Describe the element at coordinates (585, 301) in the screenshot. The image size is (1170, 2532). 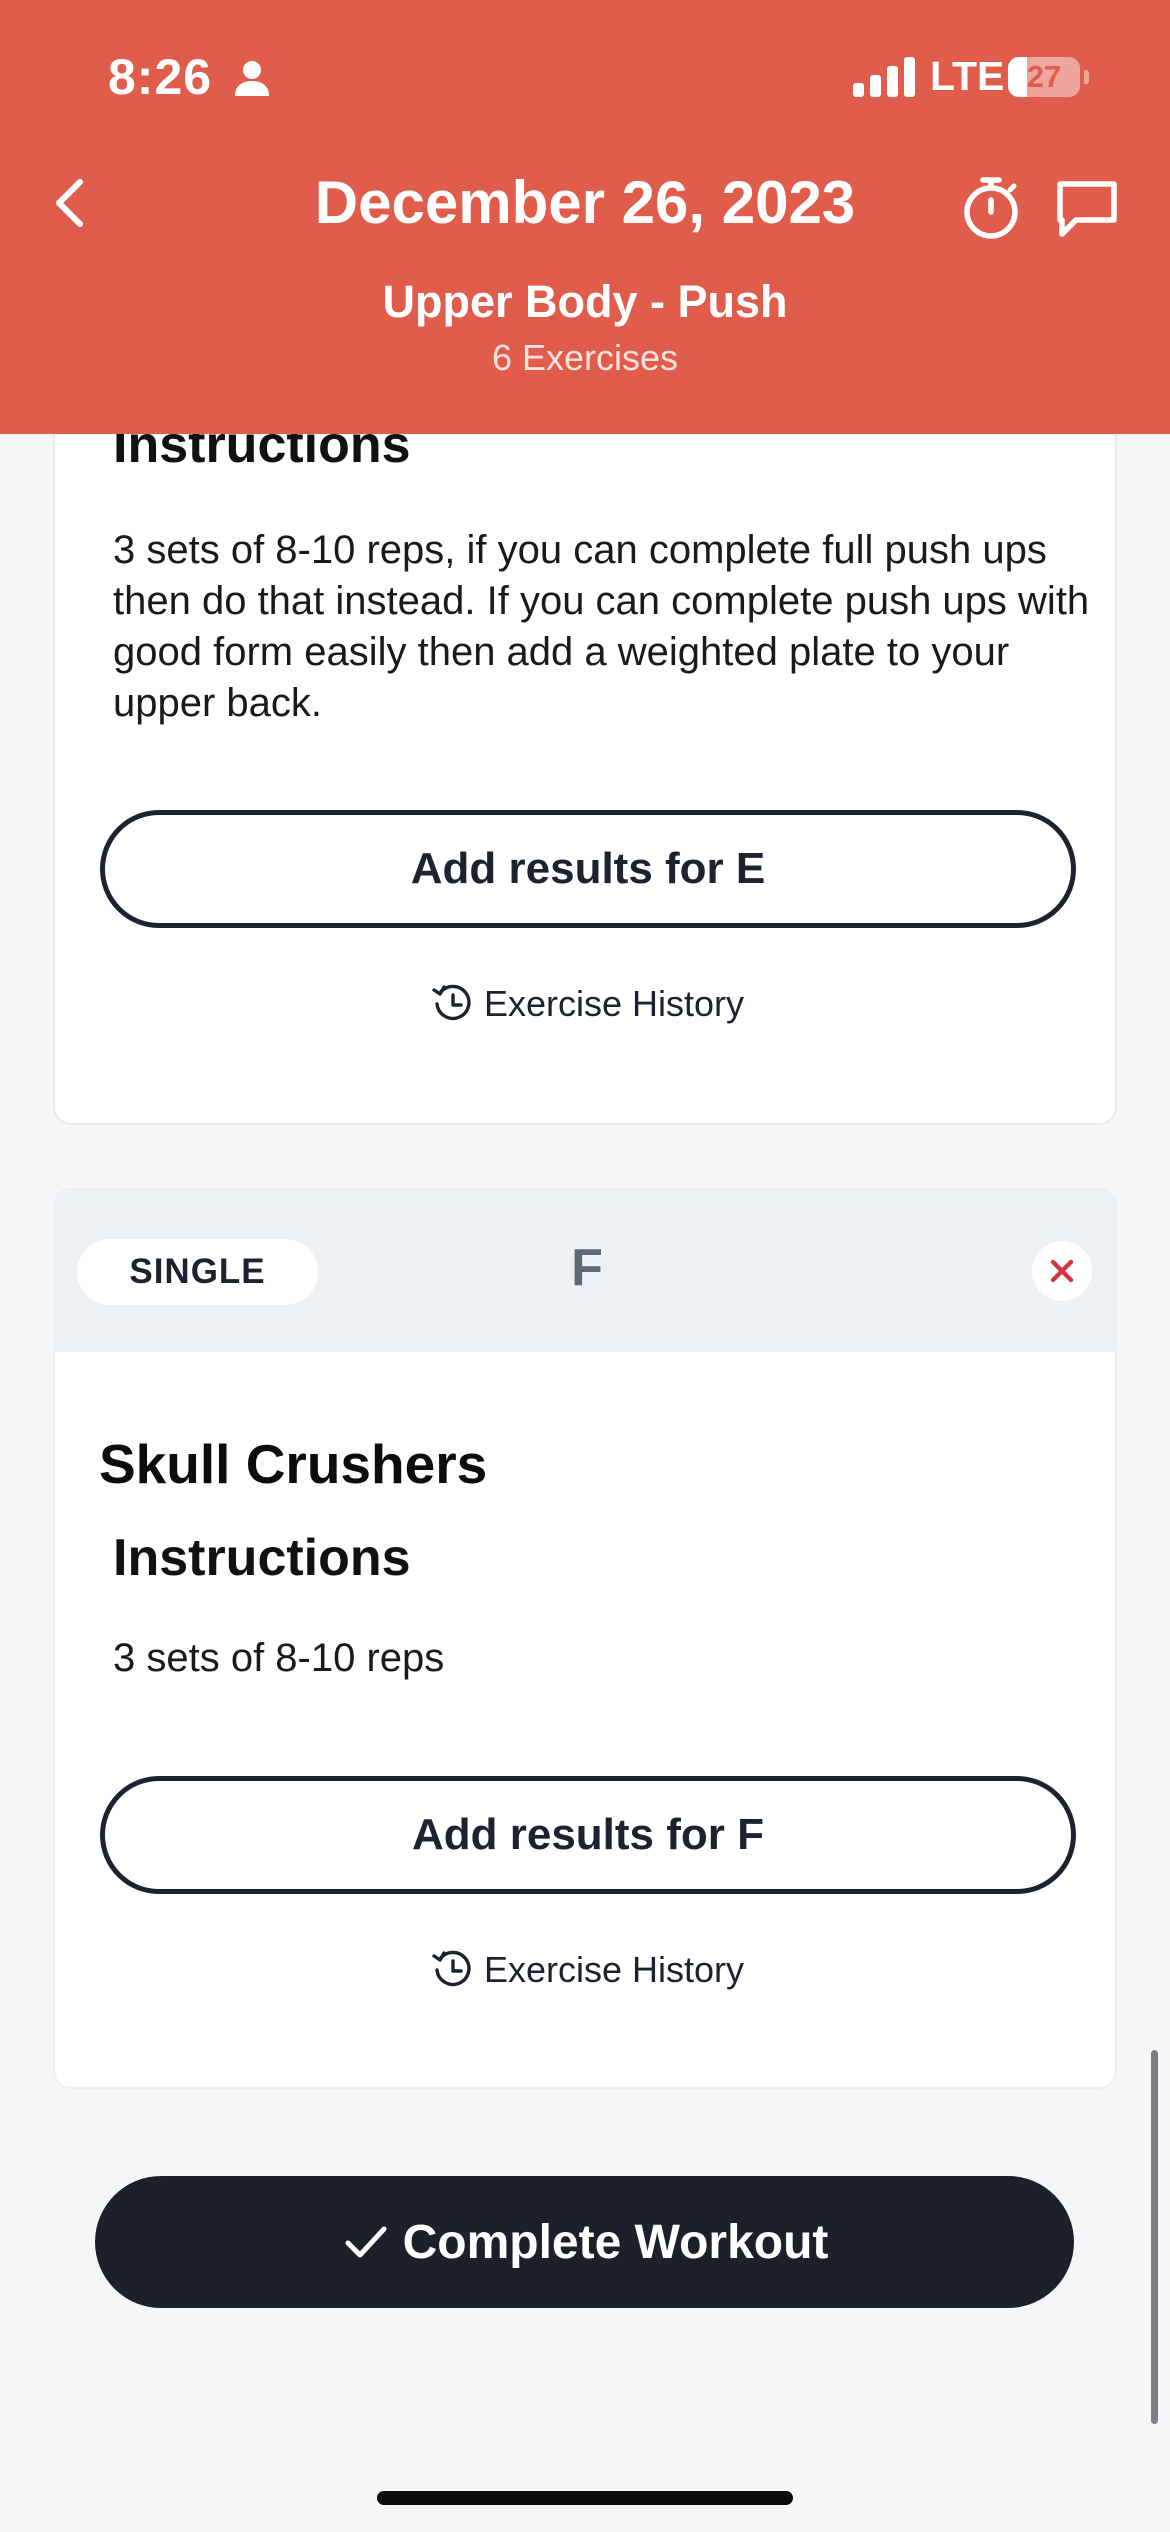
I see `workout-name: Upper Body - Push` at that location.